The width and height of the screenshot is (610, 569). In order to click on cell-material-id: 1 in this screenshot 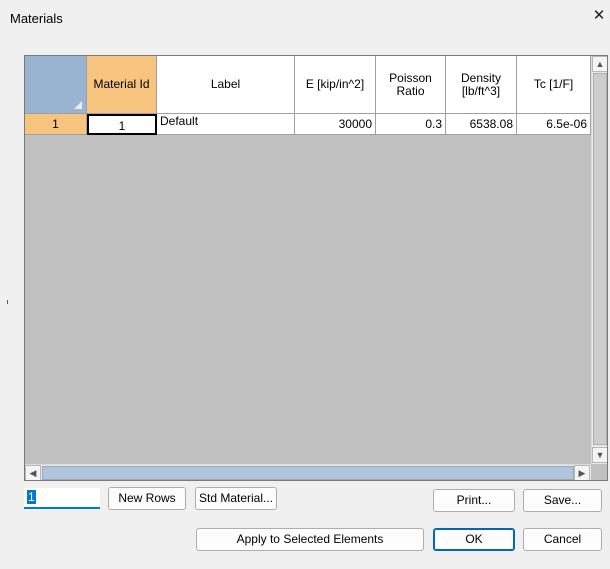, I will do `click(122, 124)`.